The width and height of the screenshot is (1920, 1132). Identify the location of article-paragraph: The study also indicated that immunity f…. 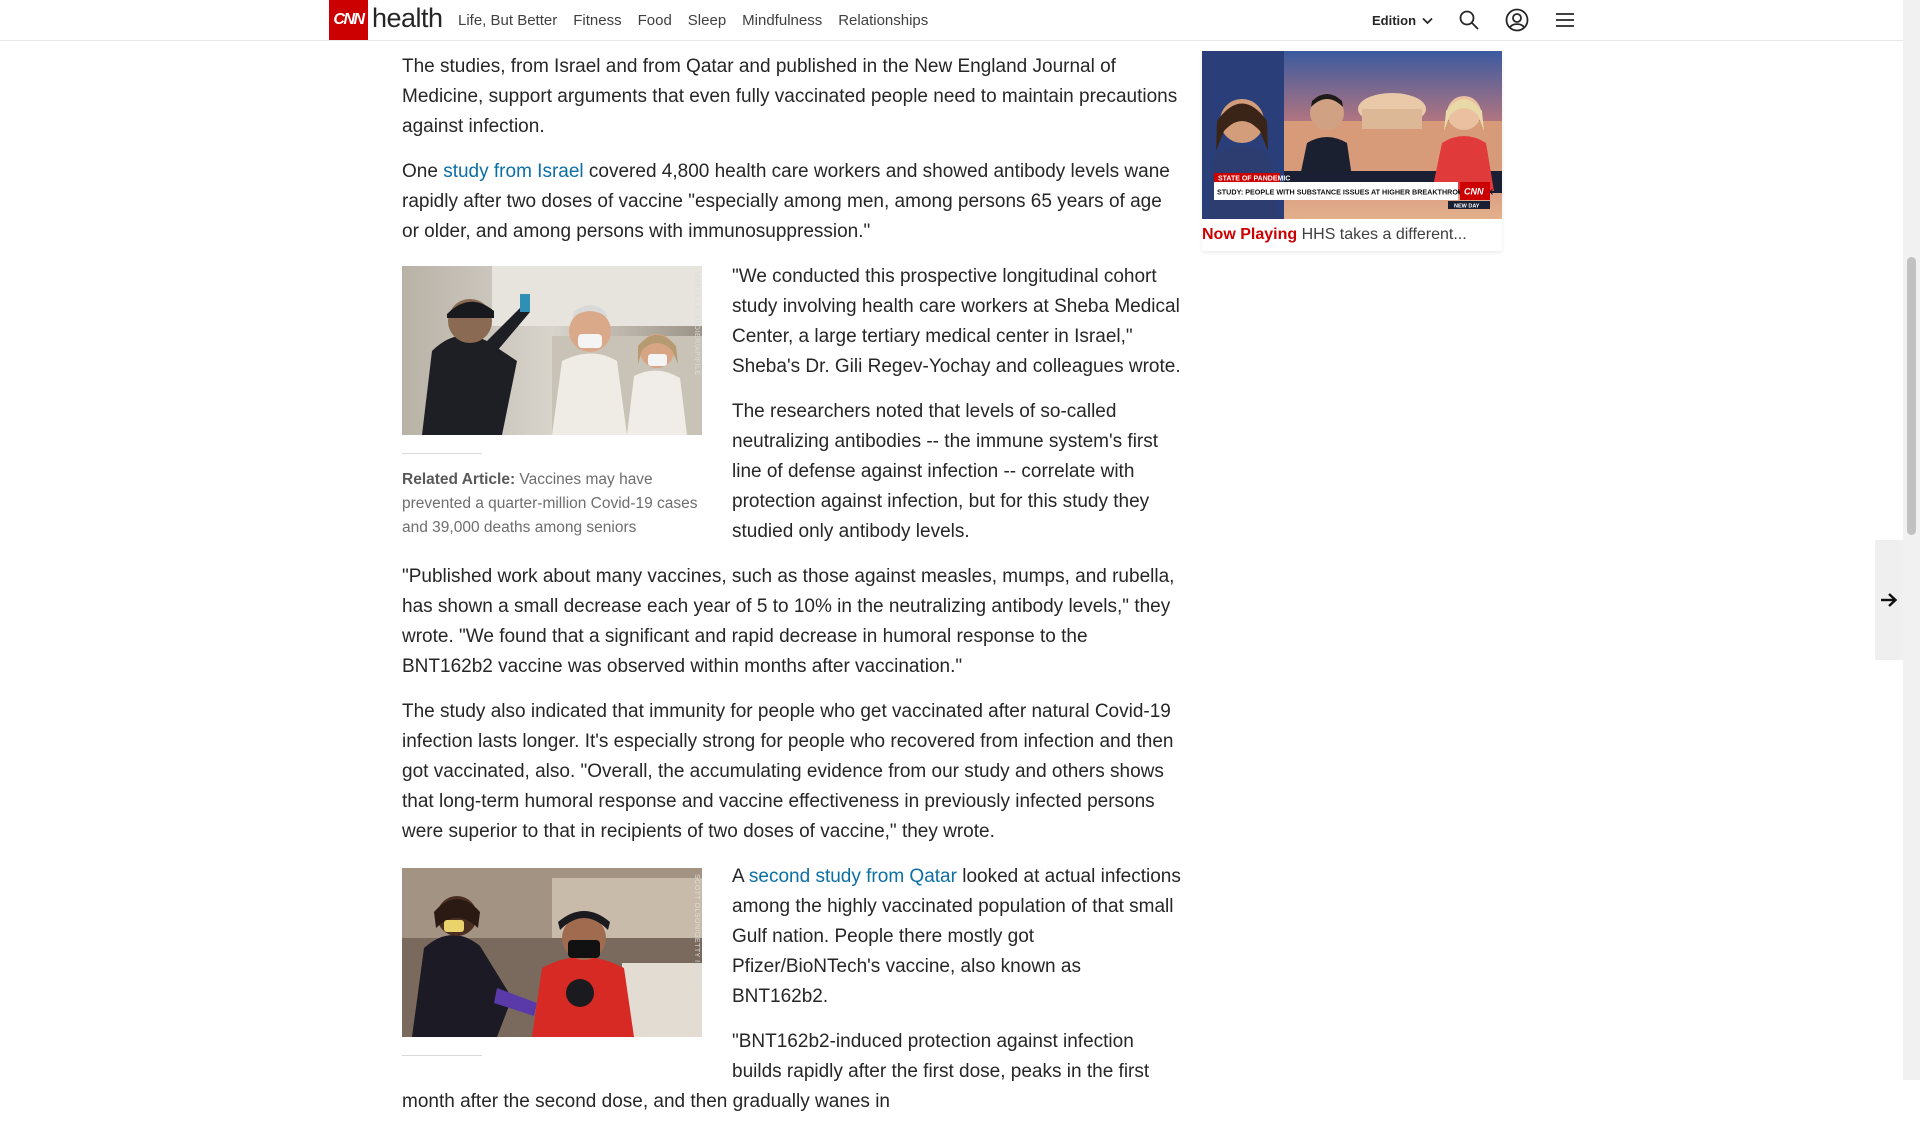
(788, 771).